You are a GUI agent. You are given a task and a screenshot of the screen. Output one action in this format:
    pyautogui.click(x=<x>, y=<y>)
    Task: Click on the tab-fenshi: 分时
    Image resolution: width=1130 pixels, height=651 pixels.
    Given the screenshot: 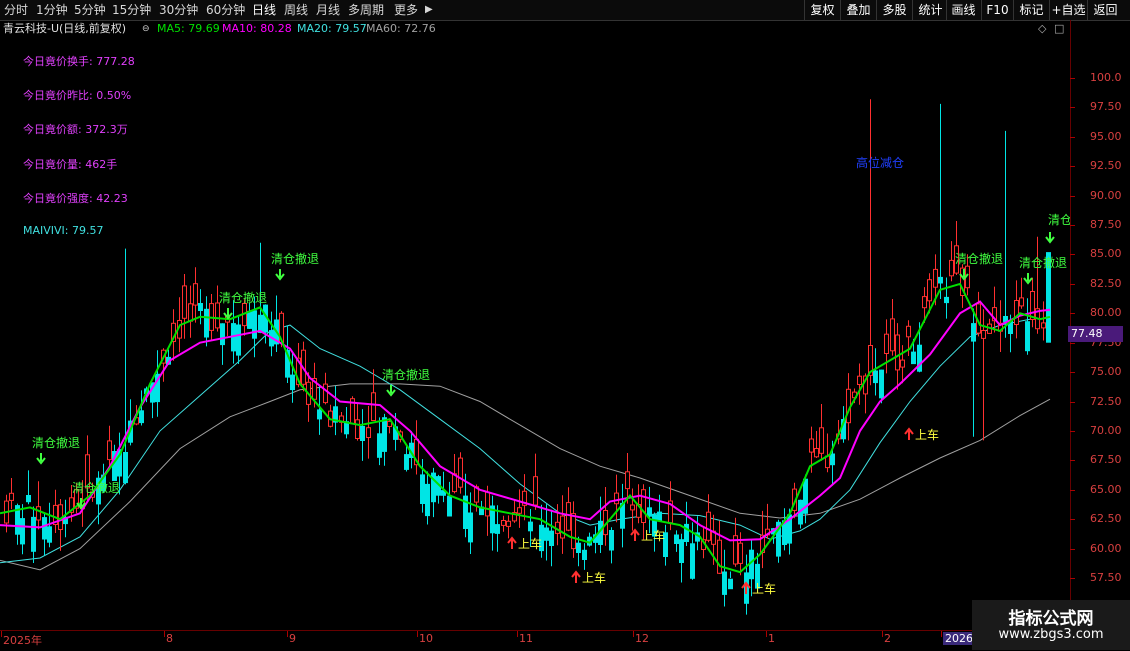 What is the action you would take?
    pyautogui.click(x=16, y=10)
    